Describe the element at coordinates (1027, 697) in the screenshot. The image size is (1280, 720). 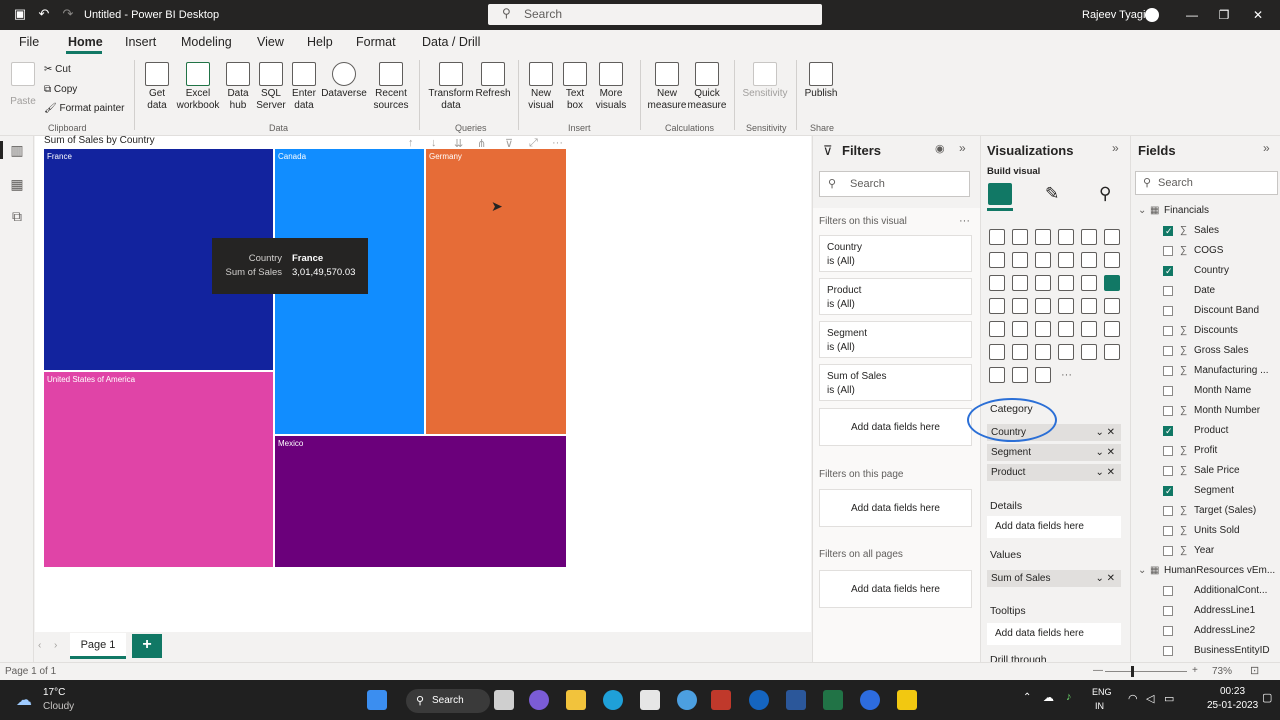
I see `tray-chevron-icon: ⌃` at that location.